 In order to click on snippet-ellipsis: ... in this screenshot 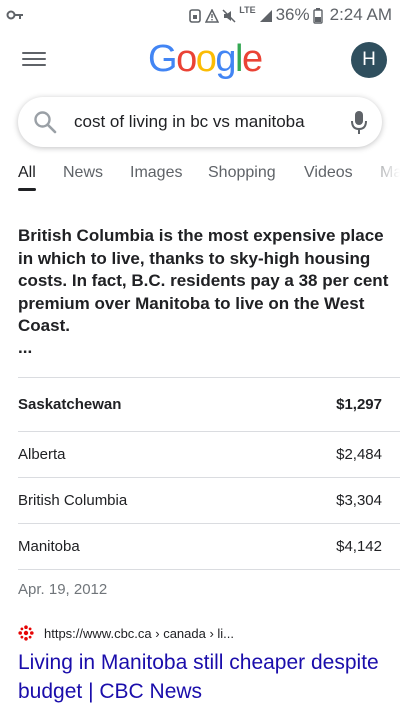, I will do `click(25, 347)`.